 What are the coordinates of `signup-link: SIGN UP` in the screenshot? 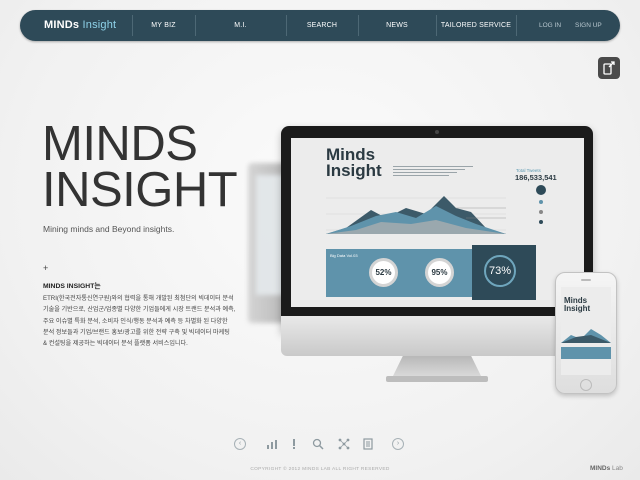 It's located at (588, 25).